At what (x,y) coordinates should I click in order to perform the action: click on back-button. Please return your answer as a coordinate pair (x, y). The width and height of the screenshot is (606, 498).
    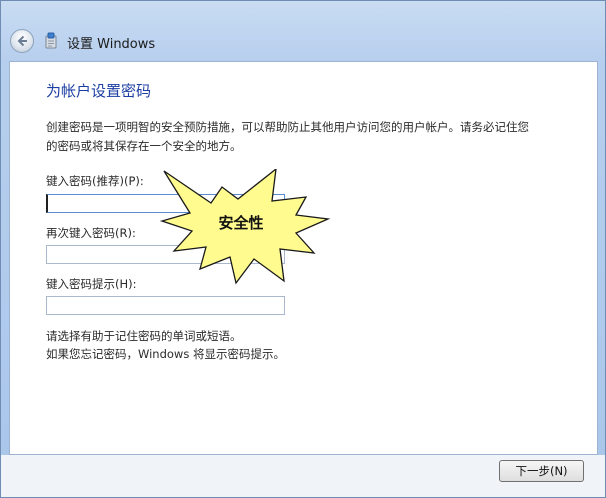
    Looking at the image, I should click on (22, 41).